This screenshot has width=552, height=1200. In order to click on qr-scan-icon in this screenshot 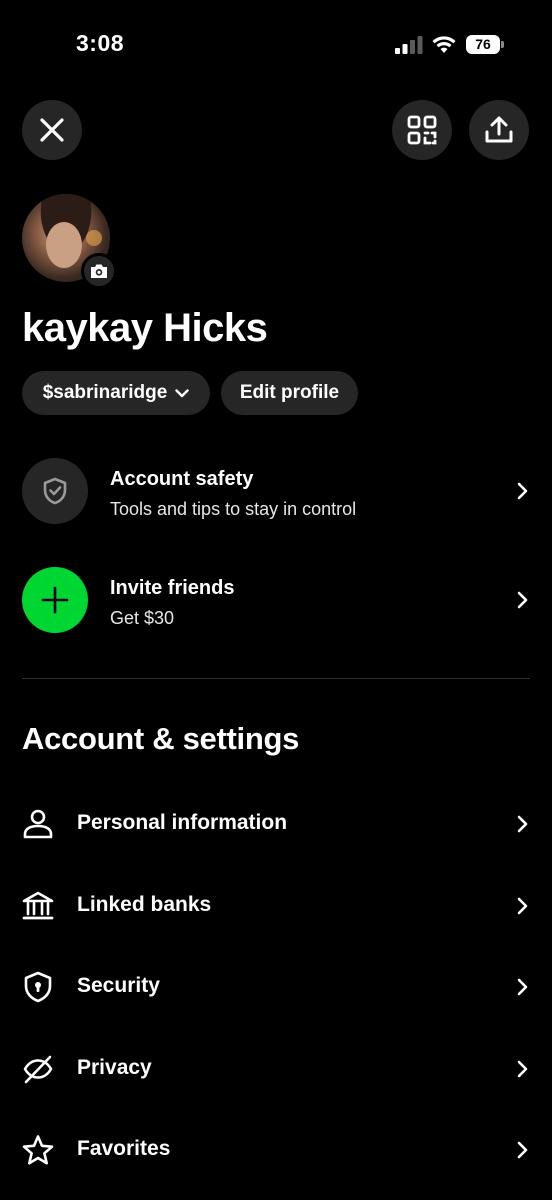, I will do `click(422, 130)`.